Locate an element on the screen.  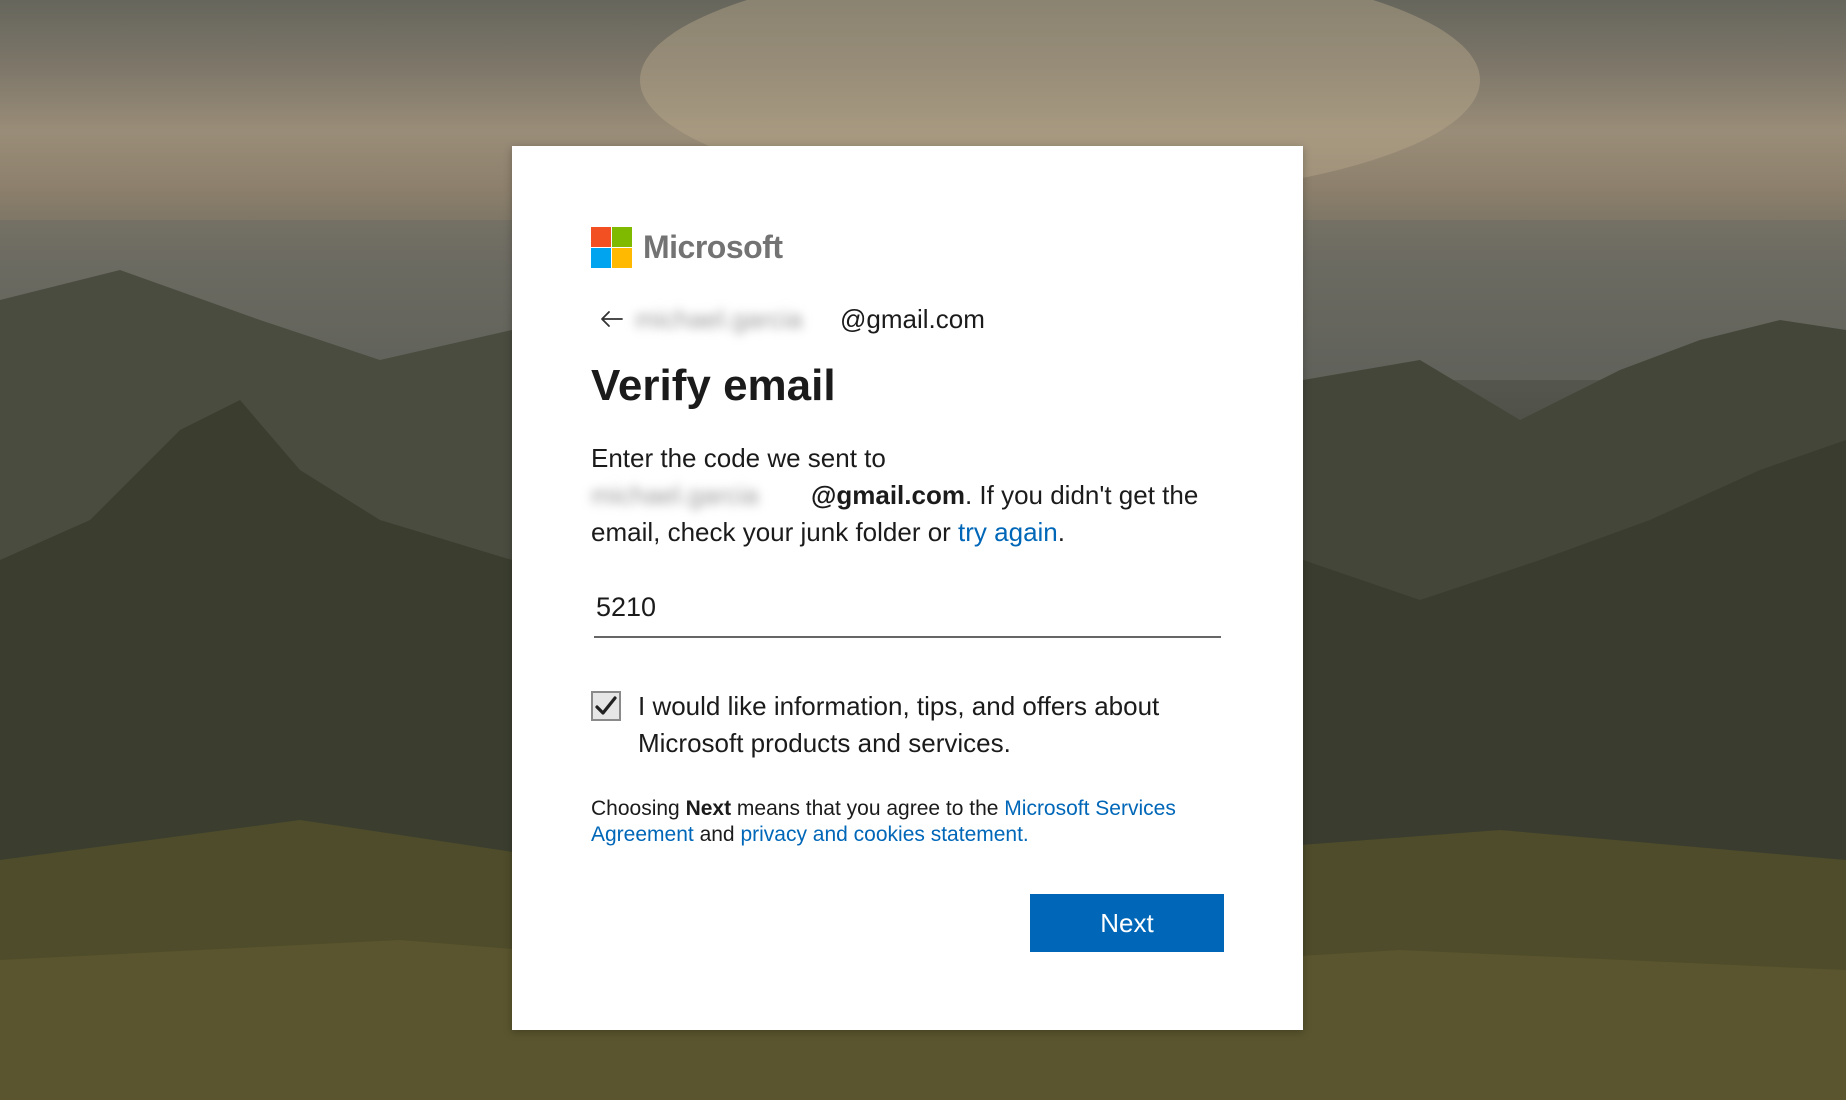
marketing-opt-in-checkbox is located at coordinates (606, 706).